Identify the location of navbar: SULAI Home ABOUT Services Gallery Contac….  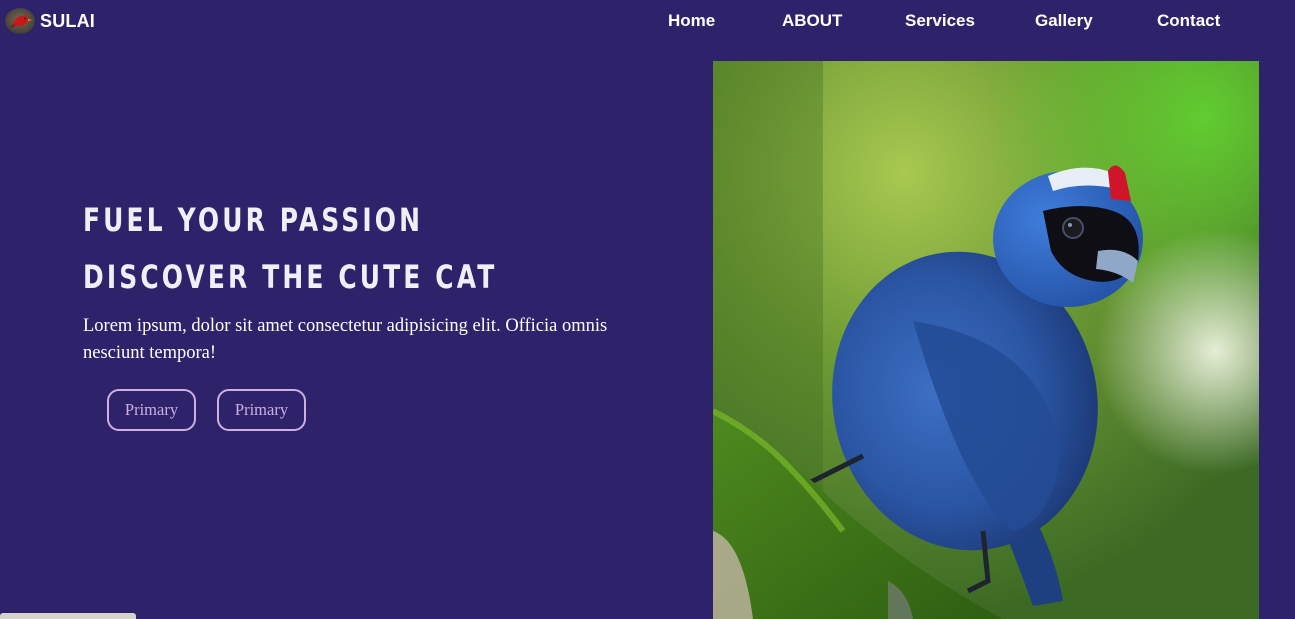
(647, 22).